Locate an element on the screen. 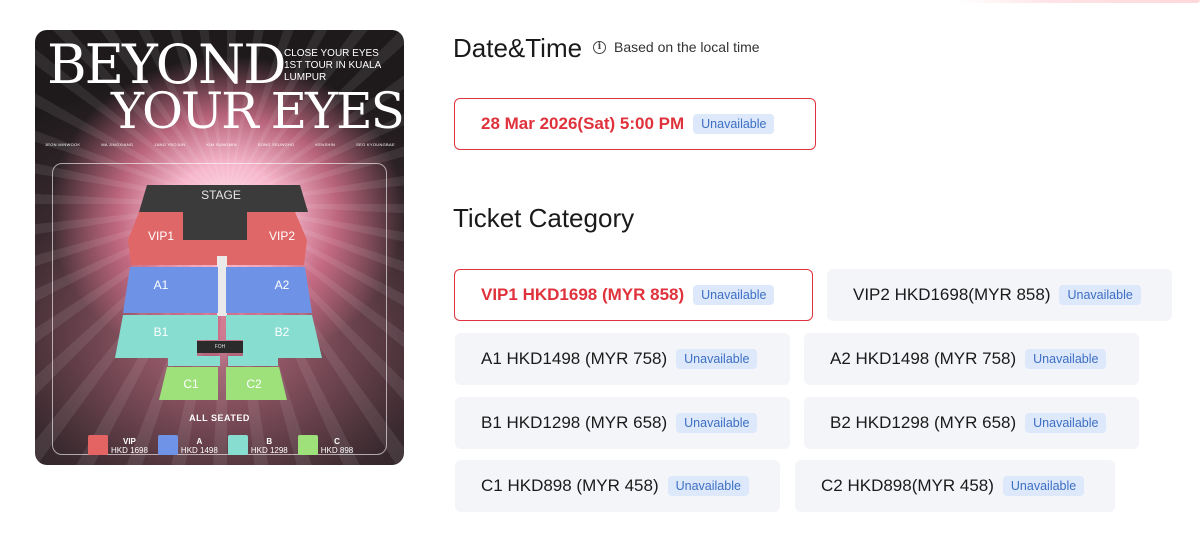 This screenshot has height=539, width=1200. datetime-option: 28 Mar 2026(Sat) 5:00 PM Unavailable is located at coordinates (635, 124).